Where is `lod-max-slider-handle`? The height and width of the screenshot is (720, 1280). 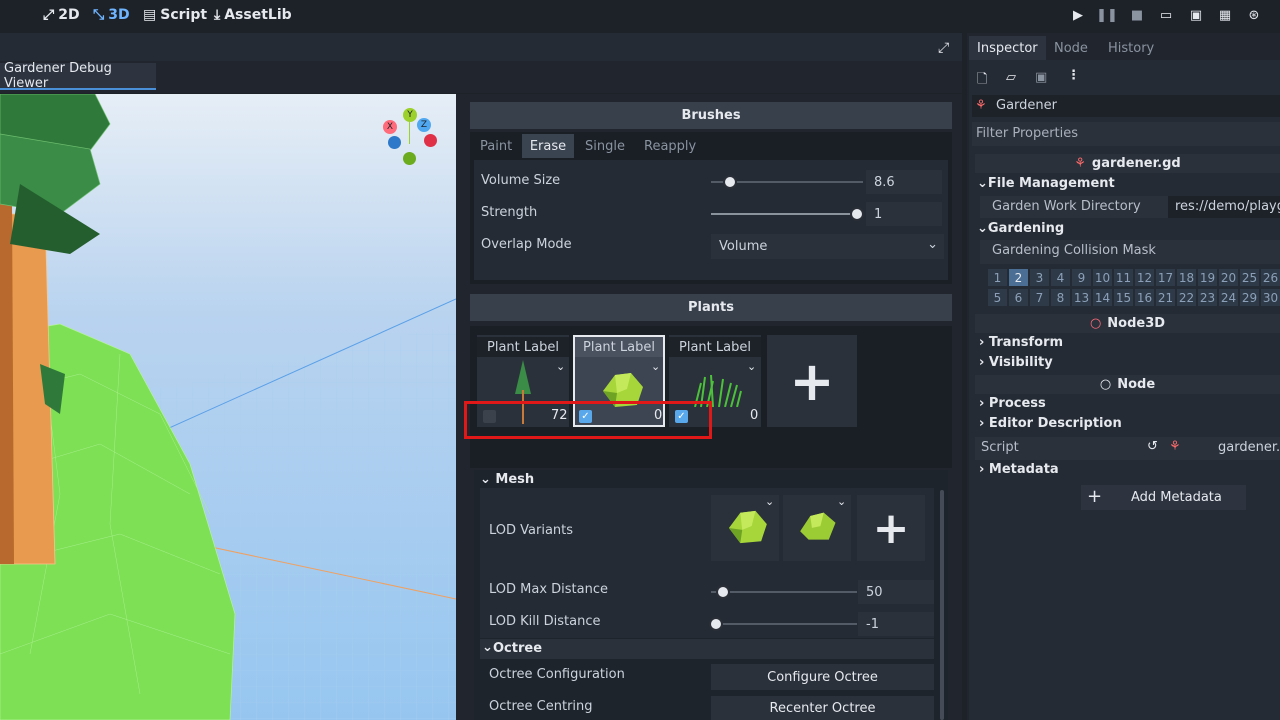 lod-max-slider-handle is located at coordinates (723, 592).